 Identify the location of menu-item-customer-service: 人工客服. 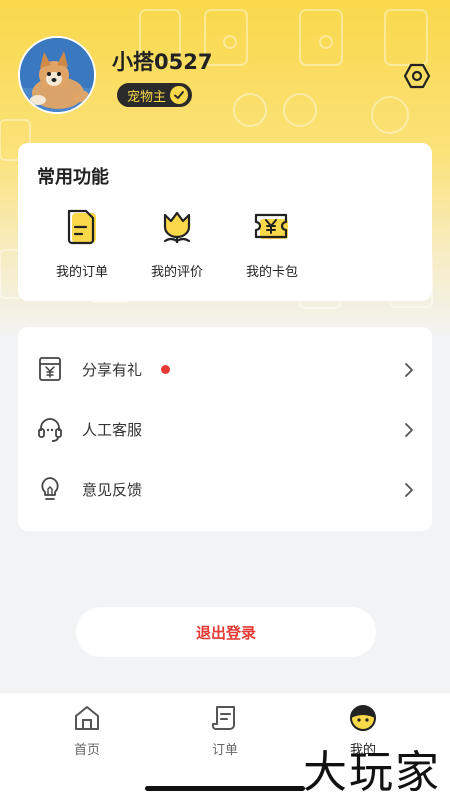
(225, 429).